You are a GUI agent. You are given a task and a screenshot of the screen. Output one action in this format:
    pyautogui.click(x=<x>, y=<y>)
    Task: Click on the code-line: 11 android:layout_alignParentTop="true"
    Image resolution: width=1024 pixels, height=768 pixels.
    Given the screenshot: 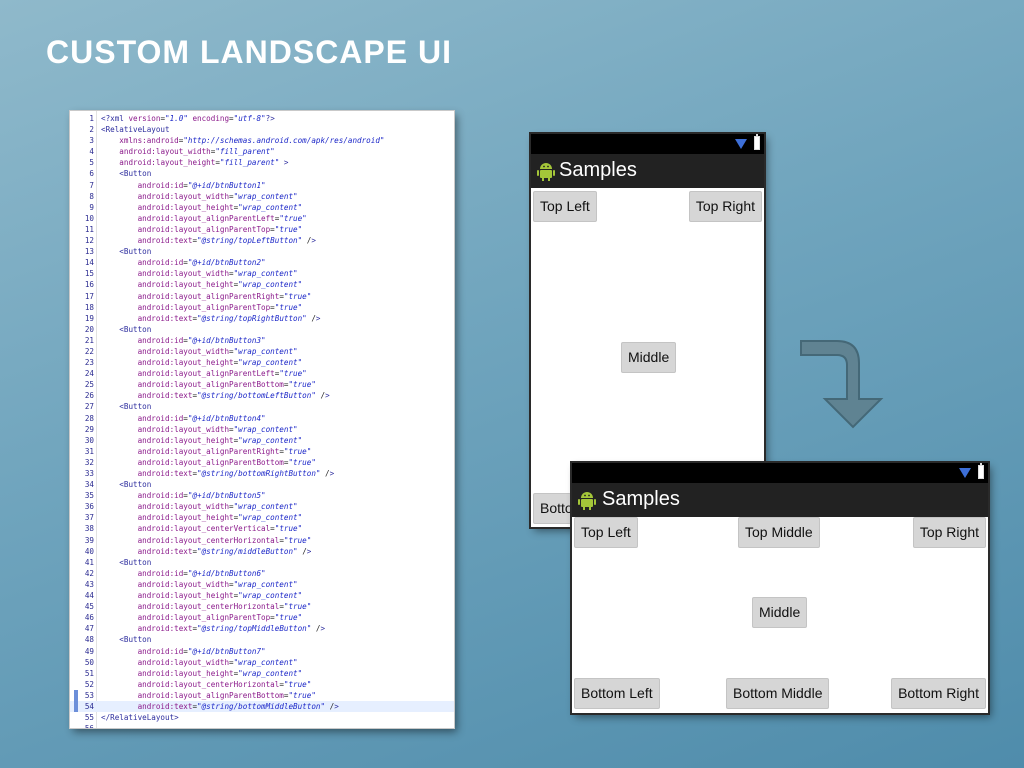 What is the action you would take?
    pyautogui.click(x=262, y=229)
    